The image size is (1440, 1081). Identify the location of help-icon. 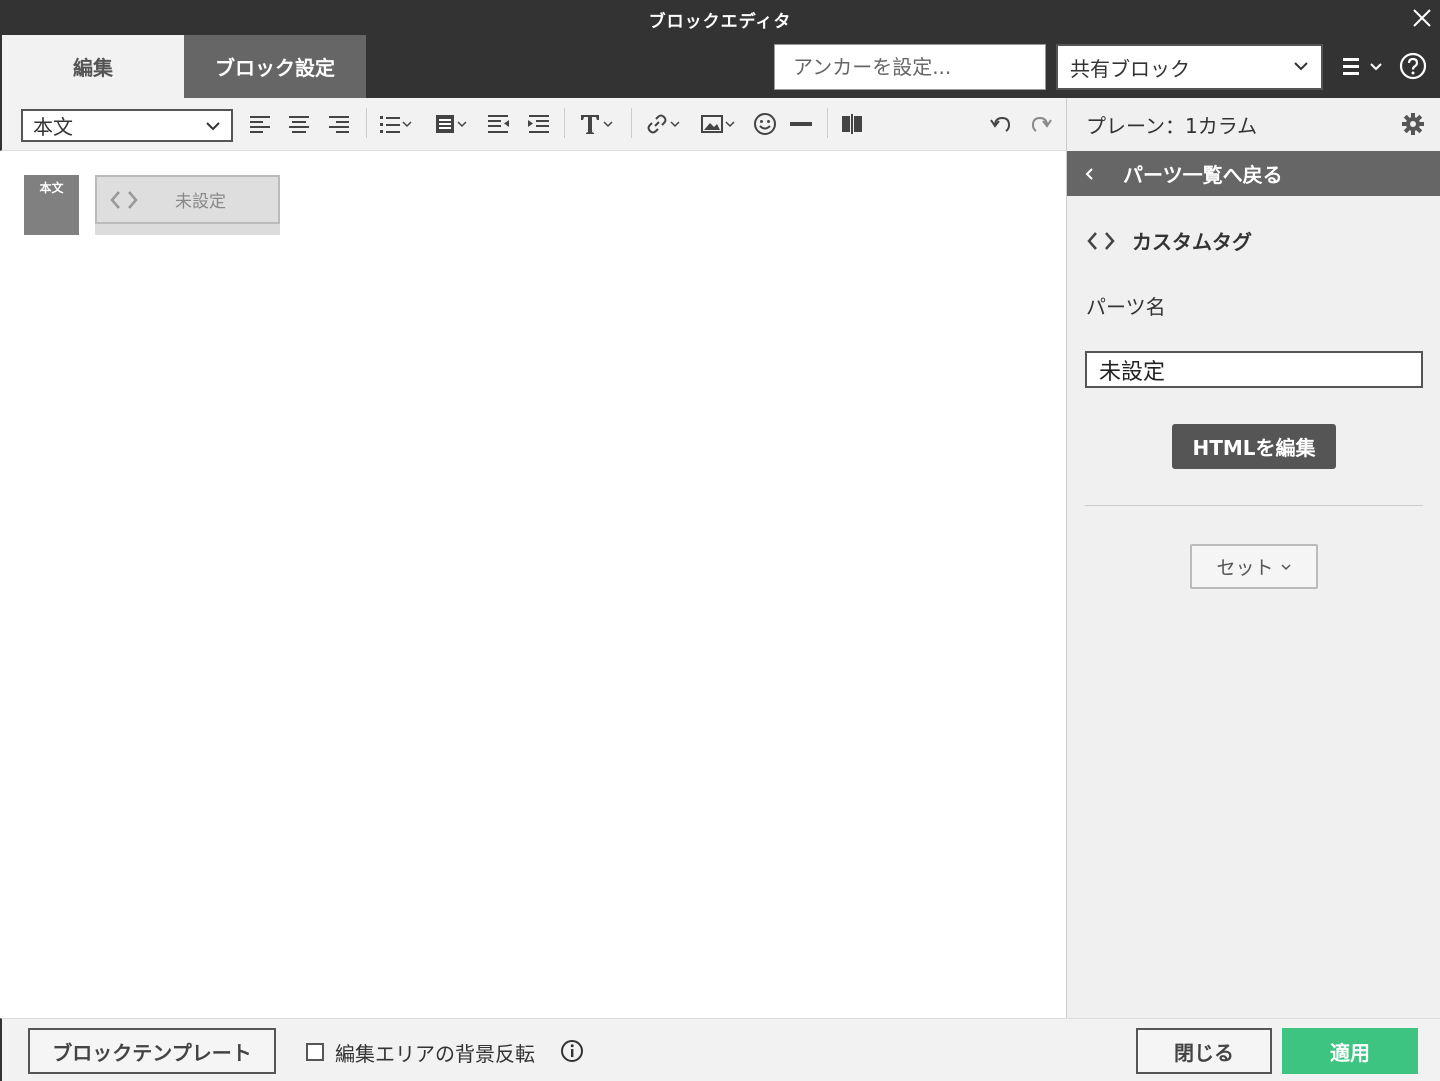
(1413, 66).